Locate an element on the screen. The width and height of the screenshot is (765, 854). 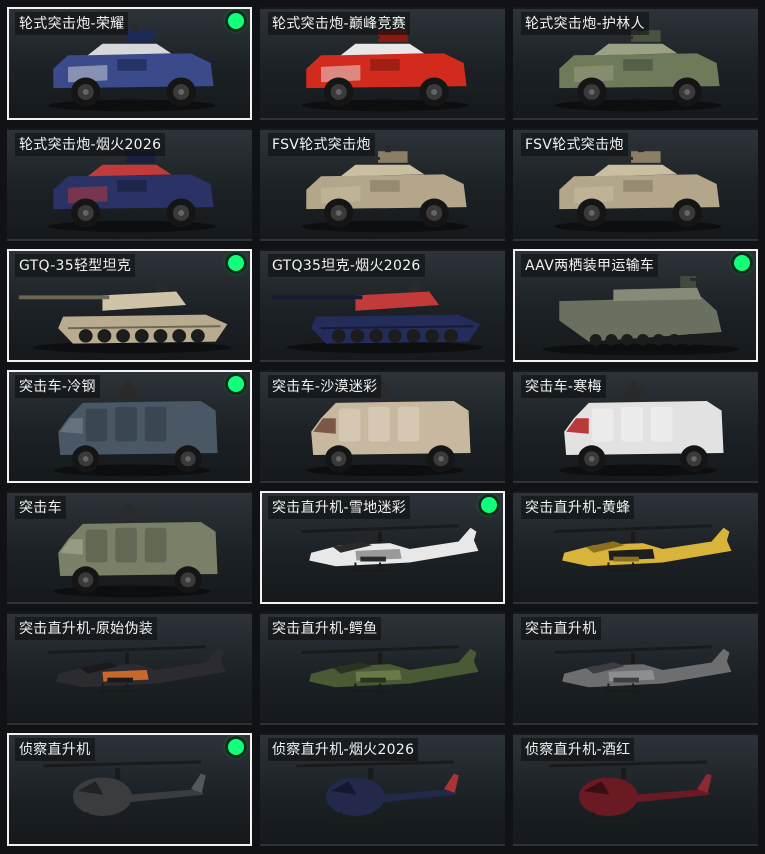
vehicle-skin-card: 侦察直升机-烟火2026 is located at coordinates (382, 789).